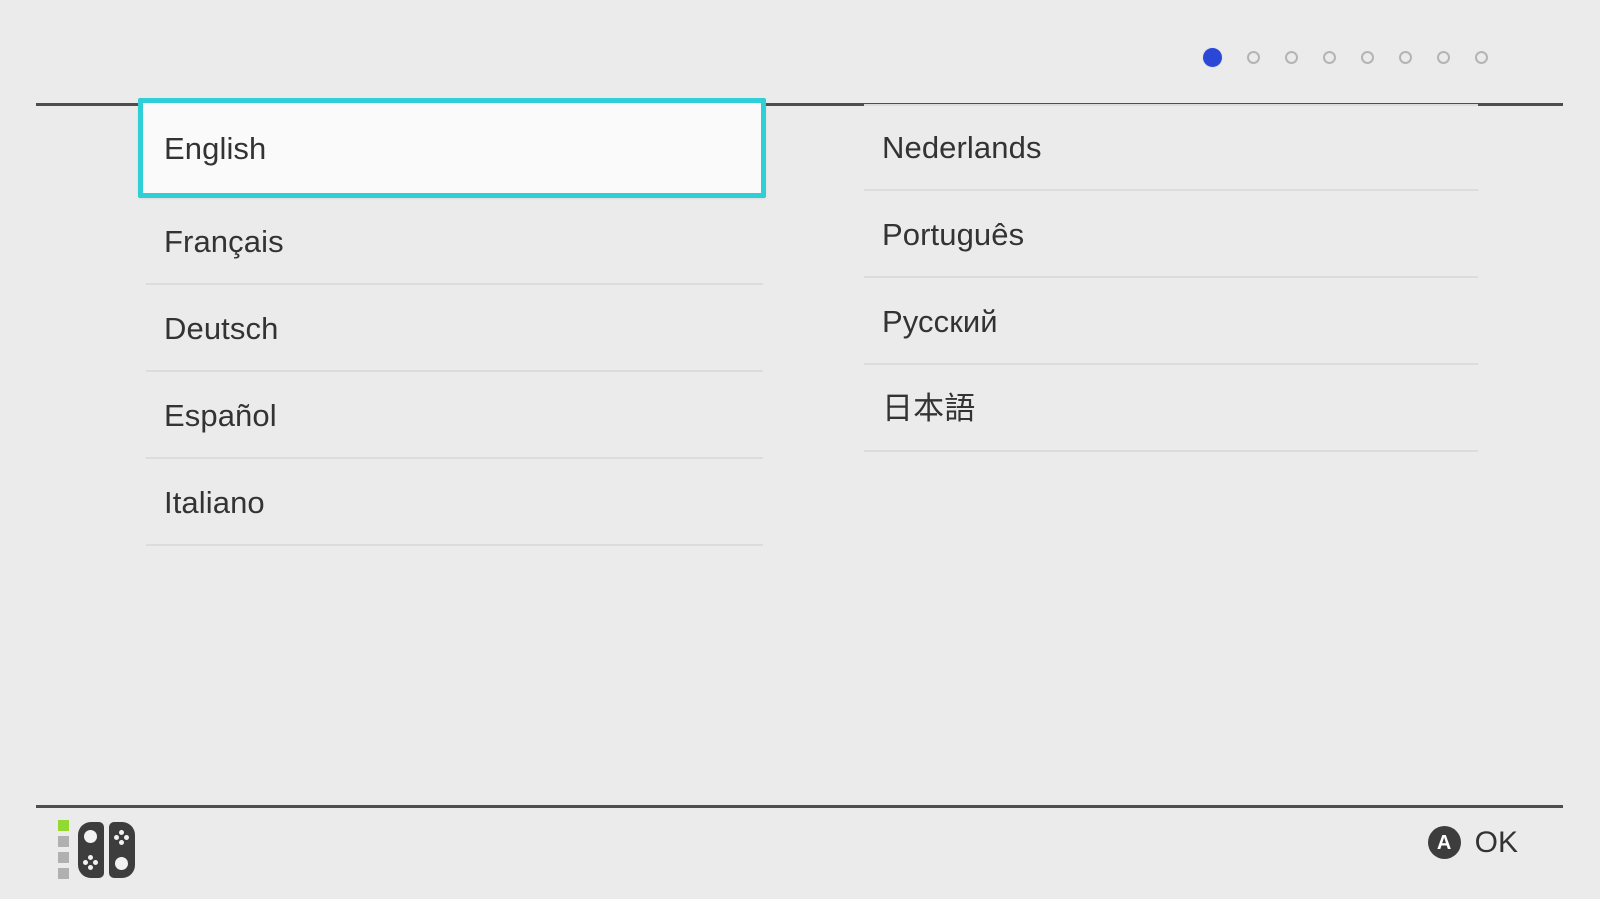 The height and width of the screenshot is (899, 1600). I want to click on pagination-dots, so click(1345, 57).